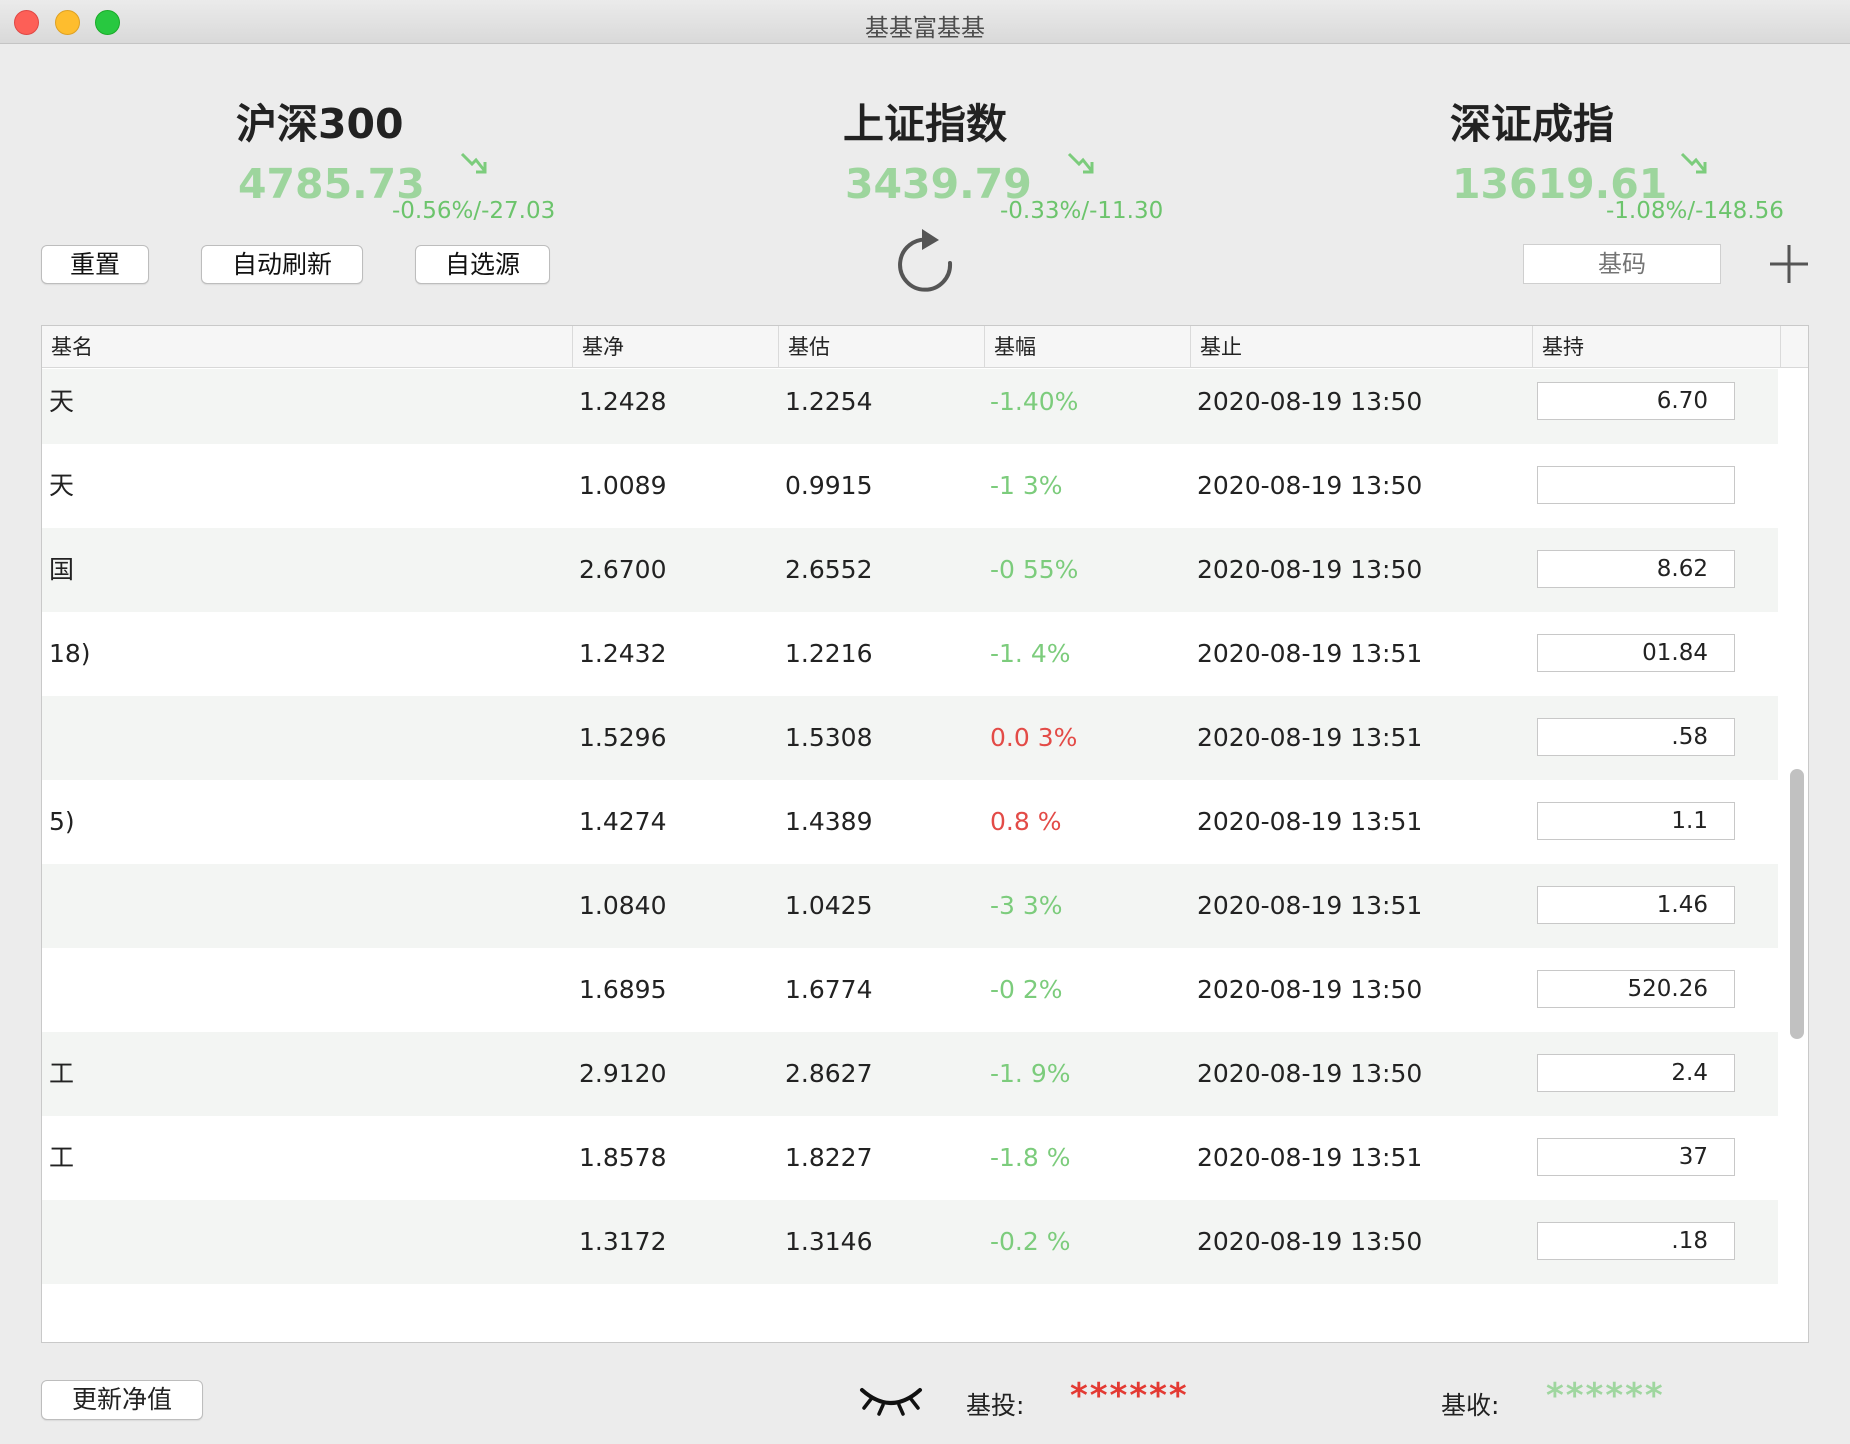 This screenshot has width=1850, height=1444. What do you see at coordinates (62, 569) in the screenshot?
I see `fund-name-cell: 国` at bounding box center [62, 569].